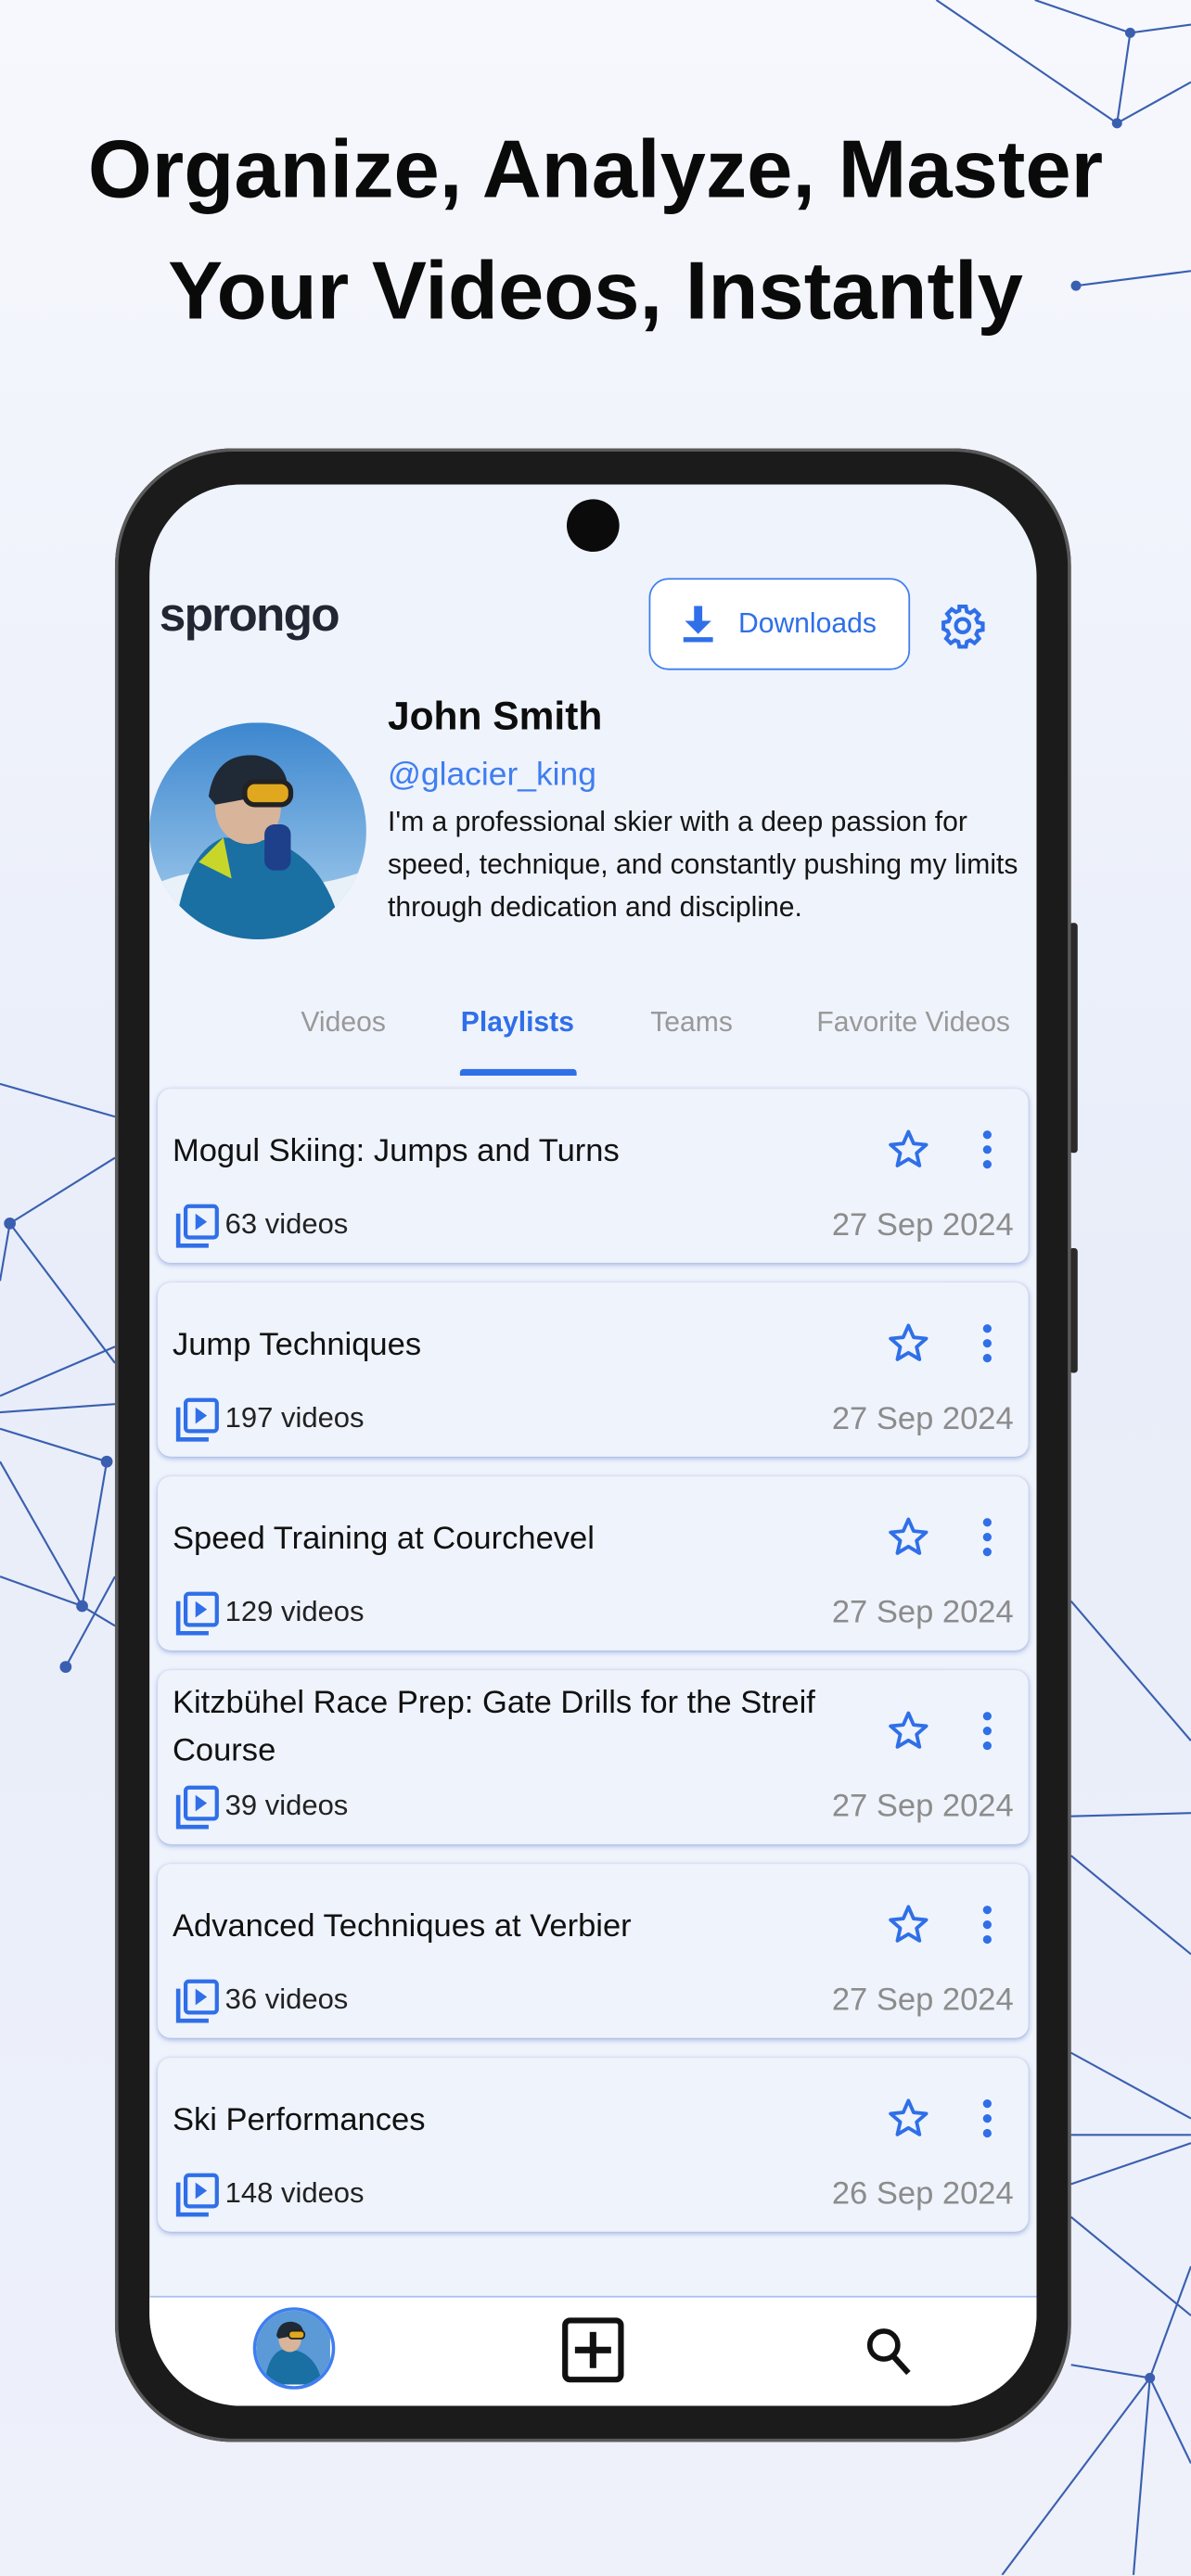 The width and height of the screenshot is (1191, 2576). What do you see at coordinates (518, 1072) in the screenshot?
I see `active-tab-indicator` at bounding box center [518, 1072].